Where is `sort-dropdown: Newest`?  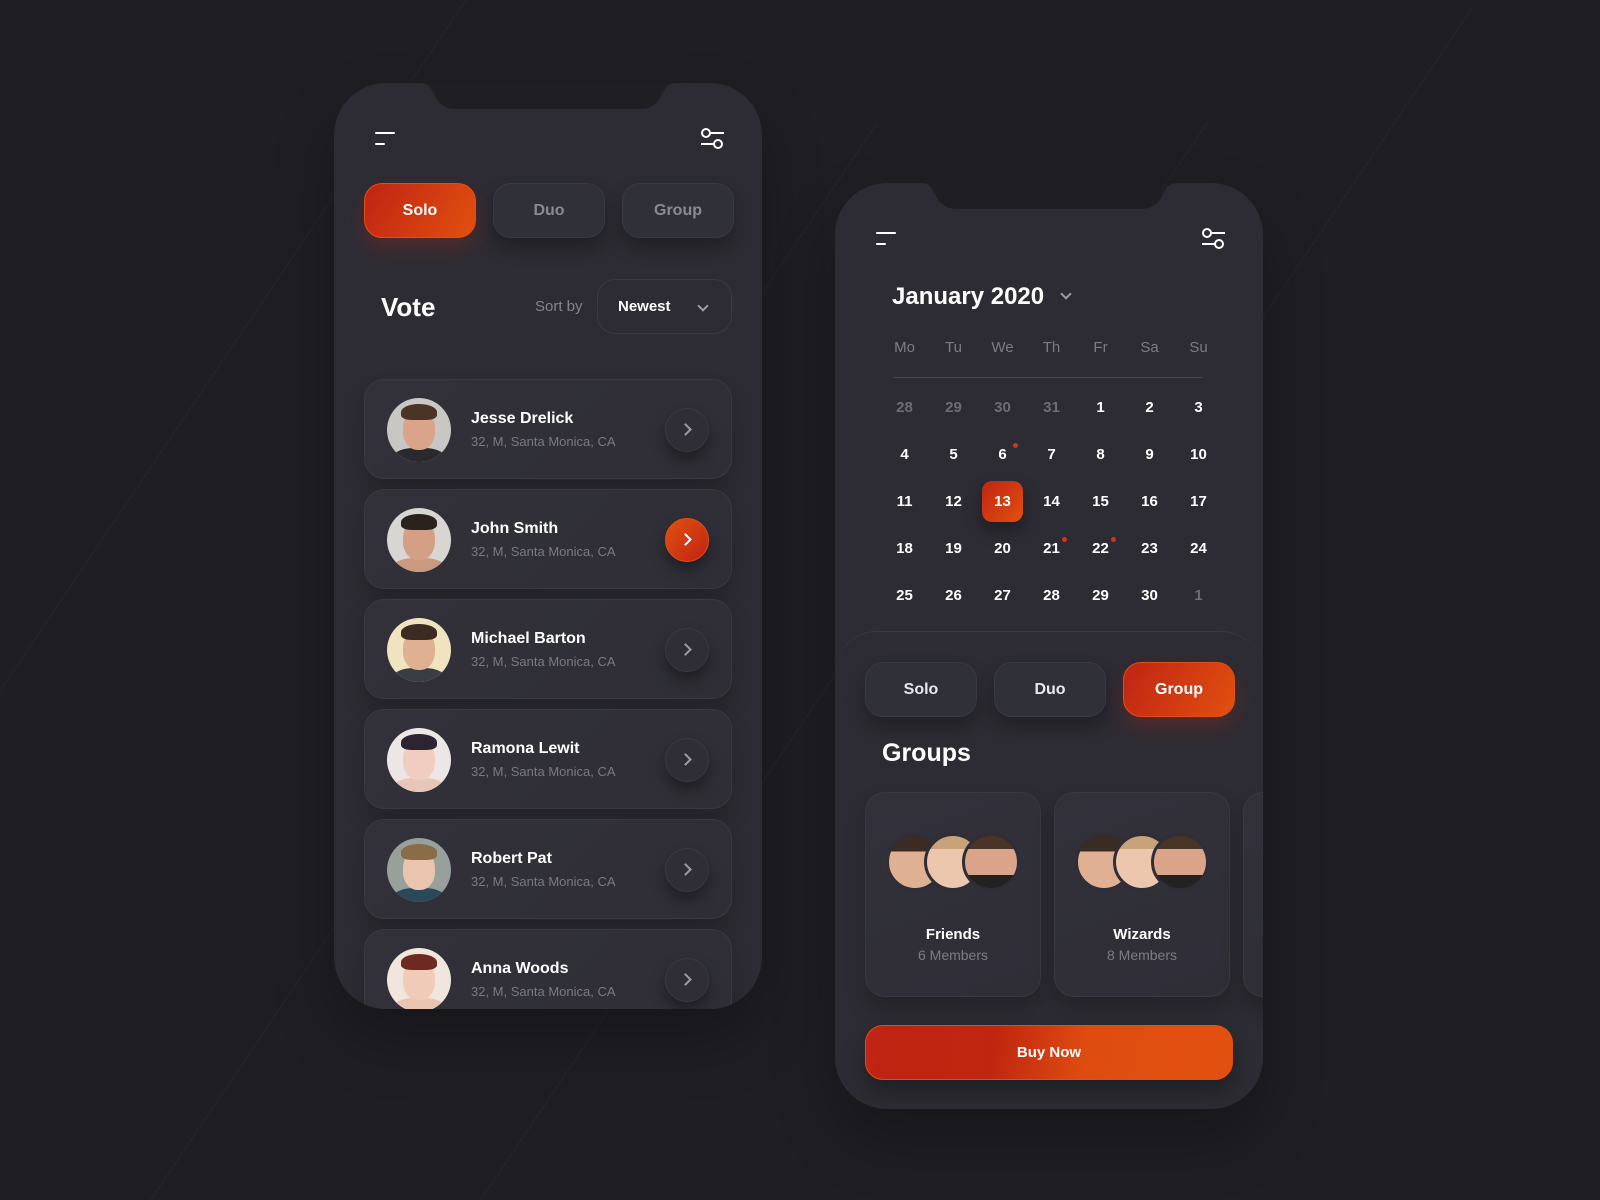 sort-dropdown: Newest is located at coordinates (664, 306).